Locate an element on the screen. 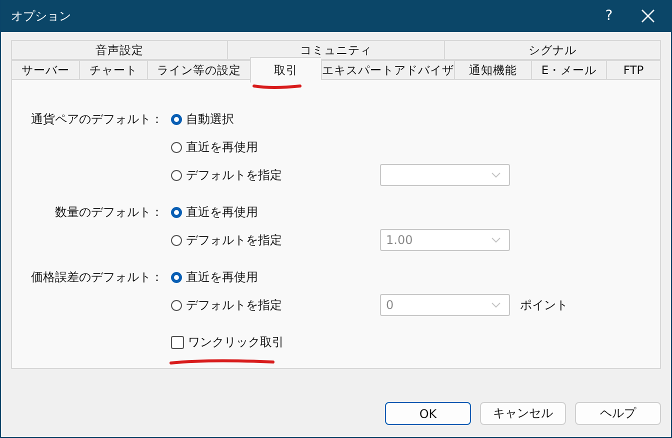 This screenshot has height=438, width=672. help-button: ? is located at coordinates (609, 16).